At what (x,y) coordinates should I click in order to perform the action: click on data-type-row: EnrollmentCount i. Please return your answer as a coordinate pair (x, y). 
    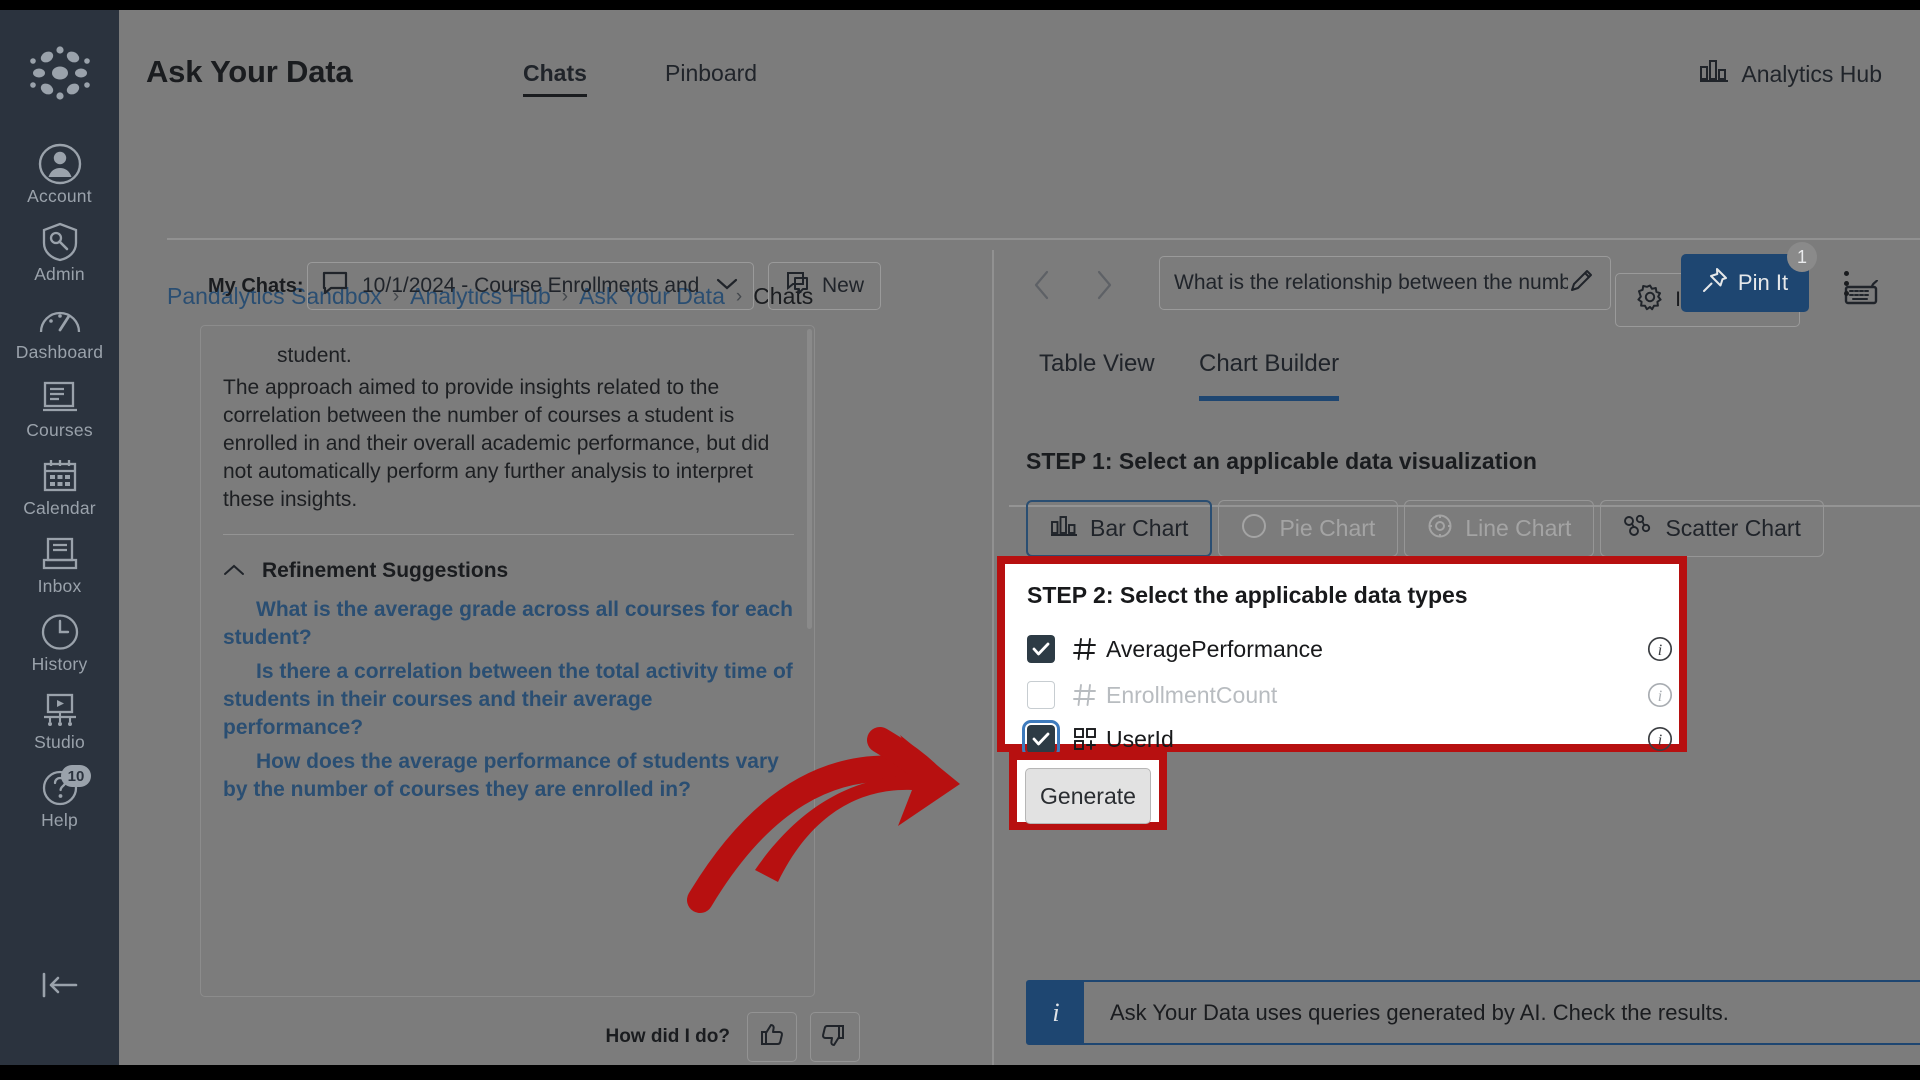
    Looking at the image, I should click on (1350, 695).